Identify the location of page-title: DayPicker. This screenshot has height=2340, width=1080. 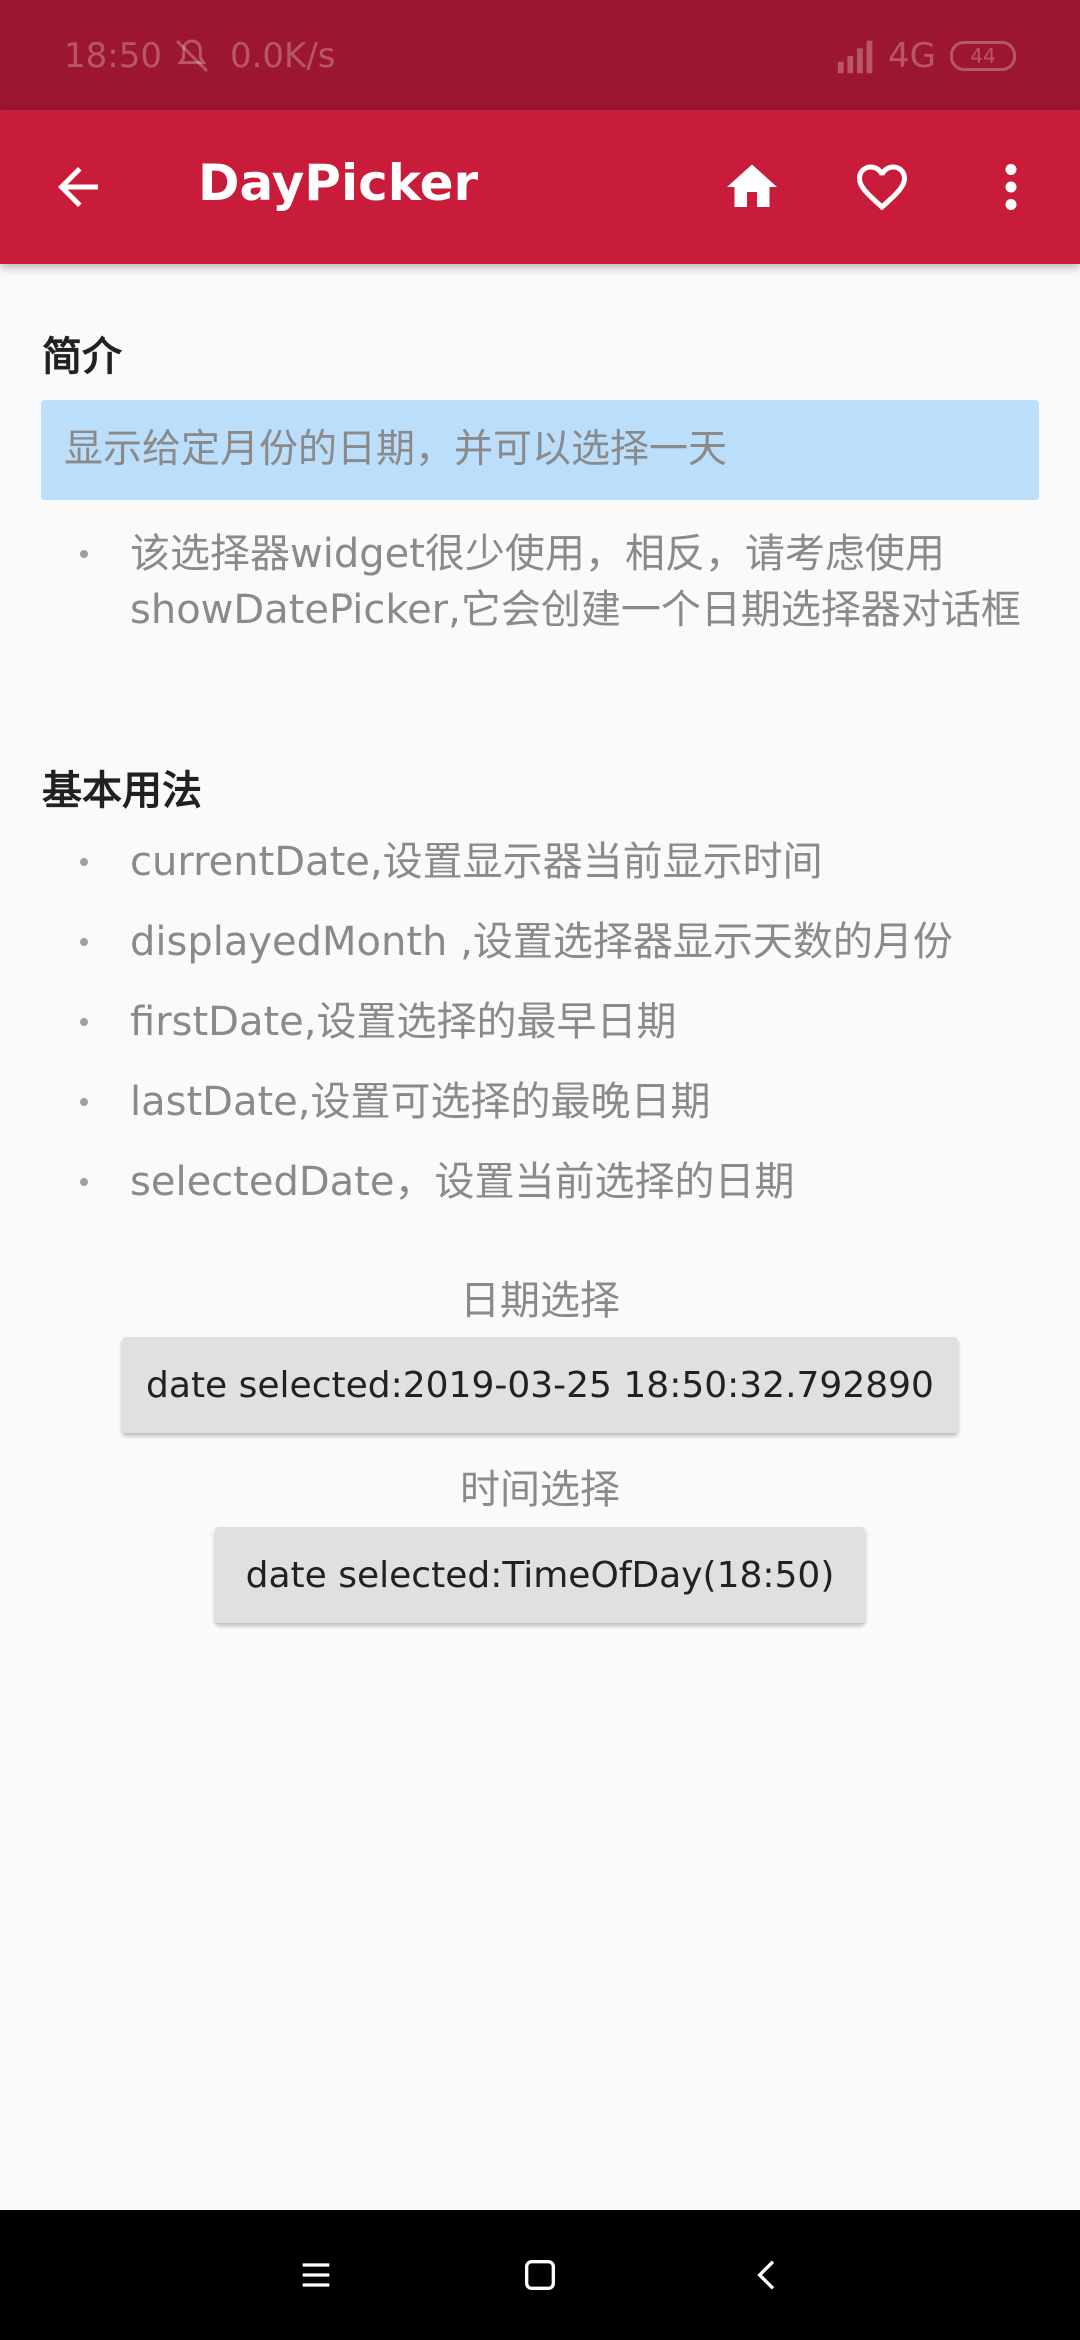
(338, 183).